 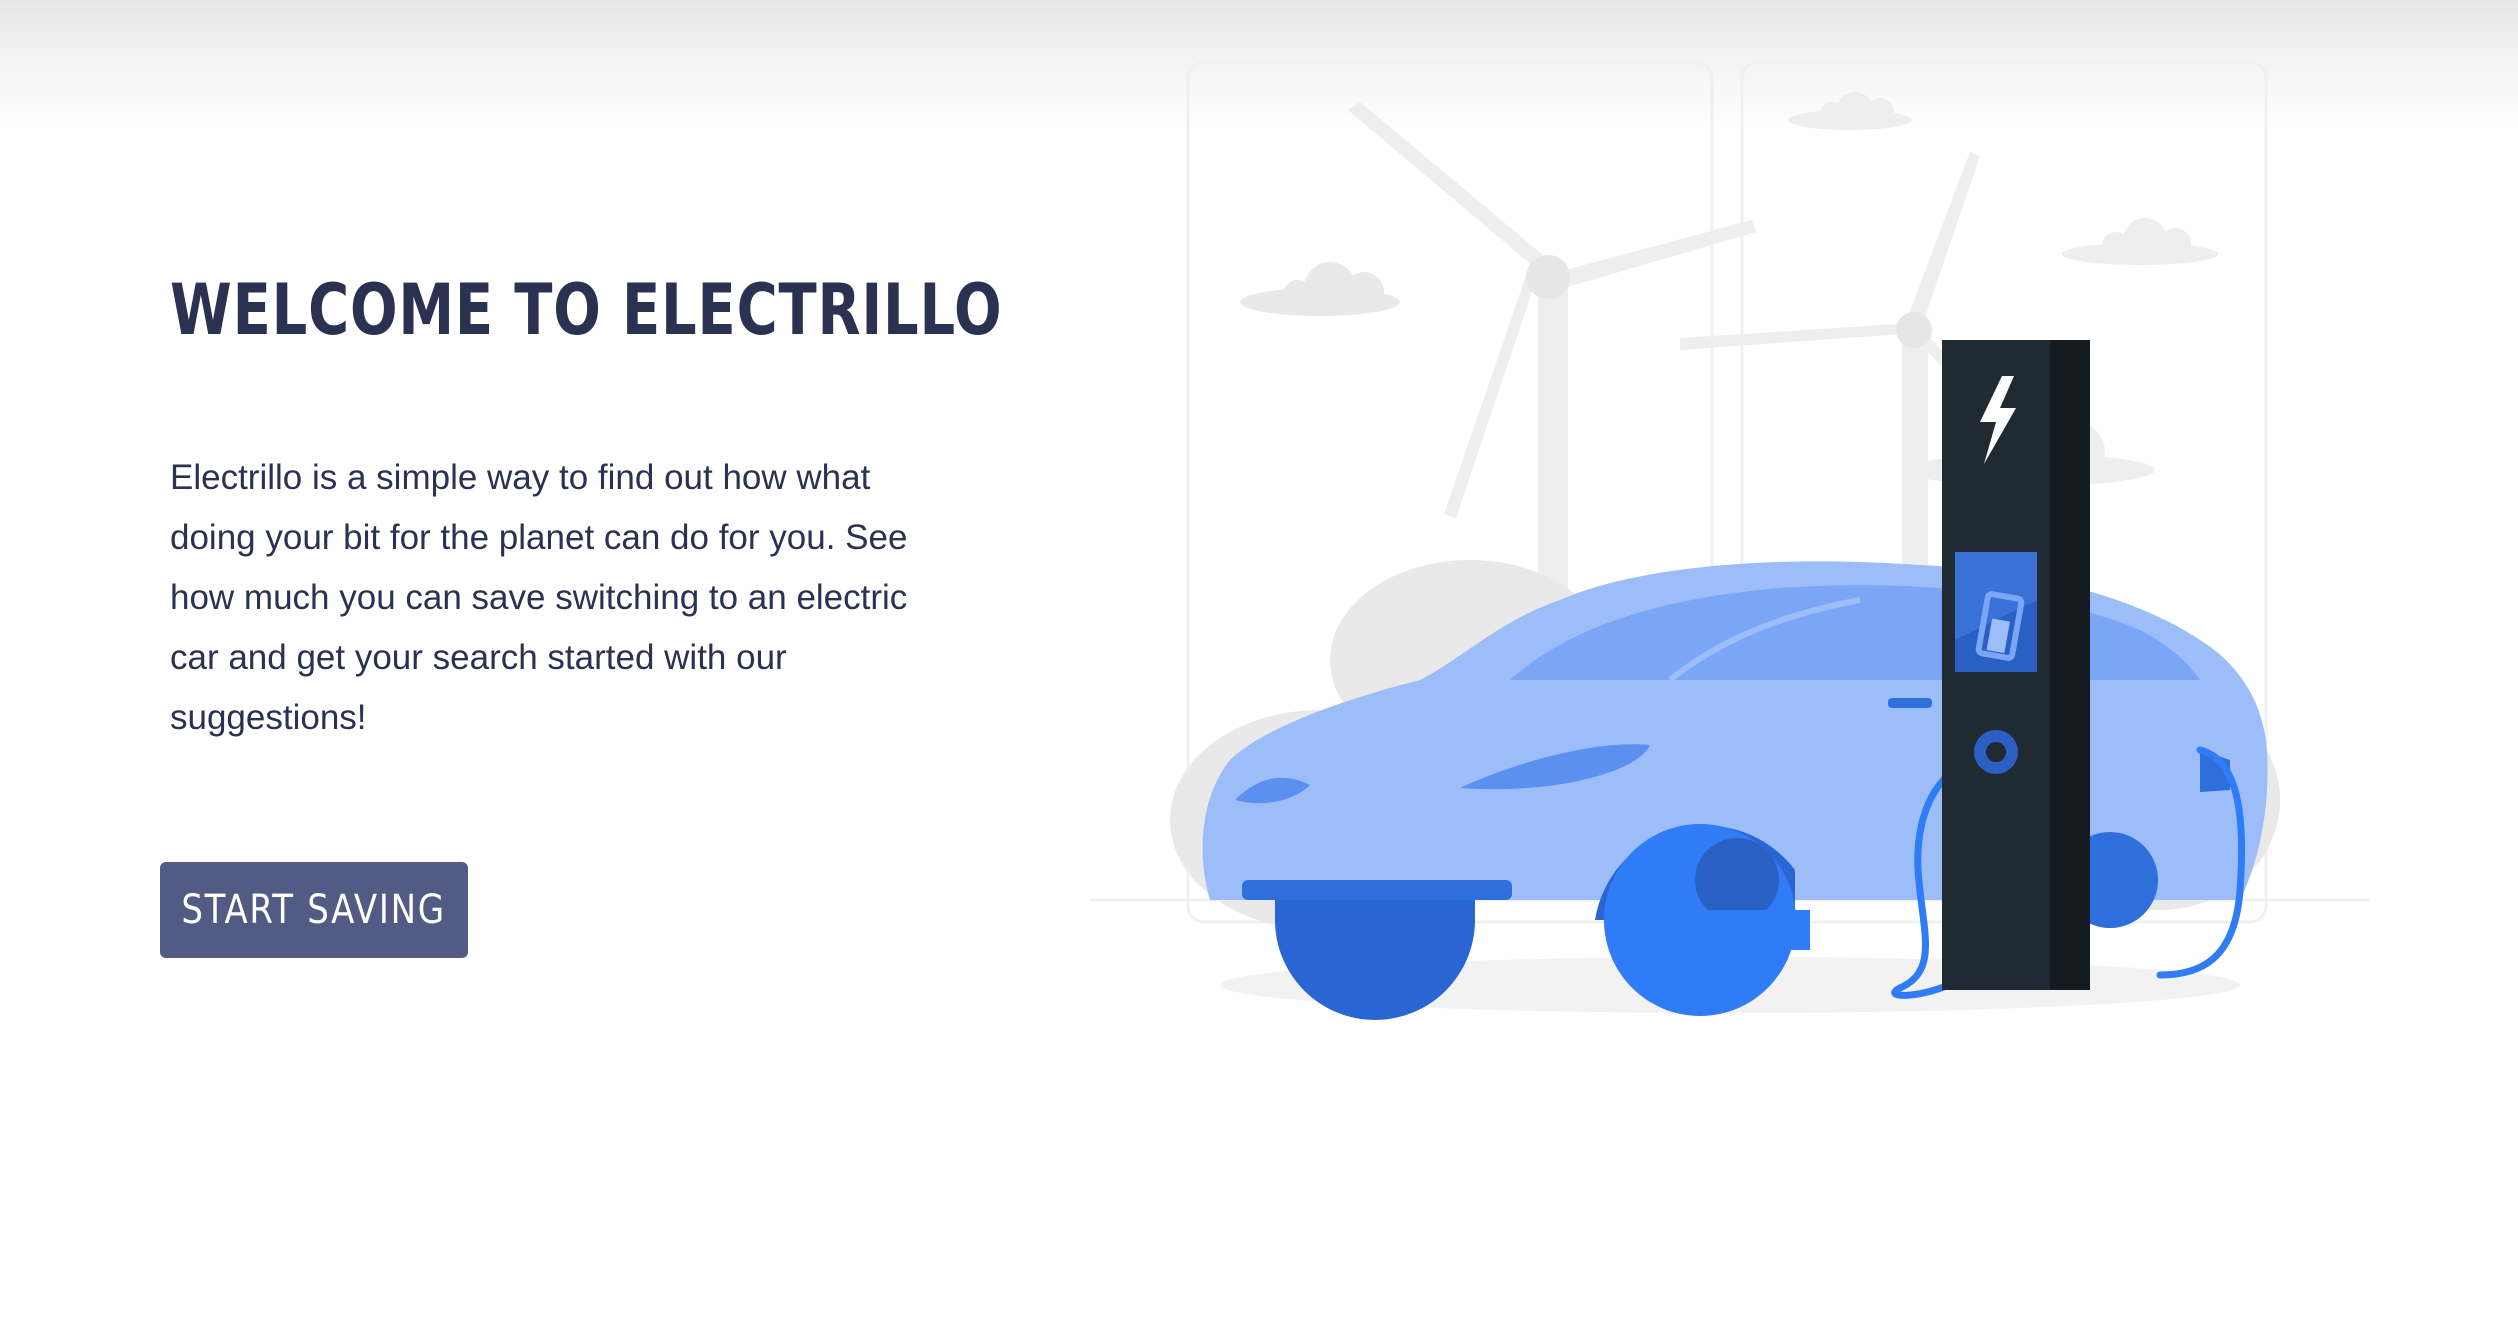 I want to click on start-saving-label: START SAVING, so click(x=314, y=910).